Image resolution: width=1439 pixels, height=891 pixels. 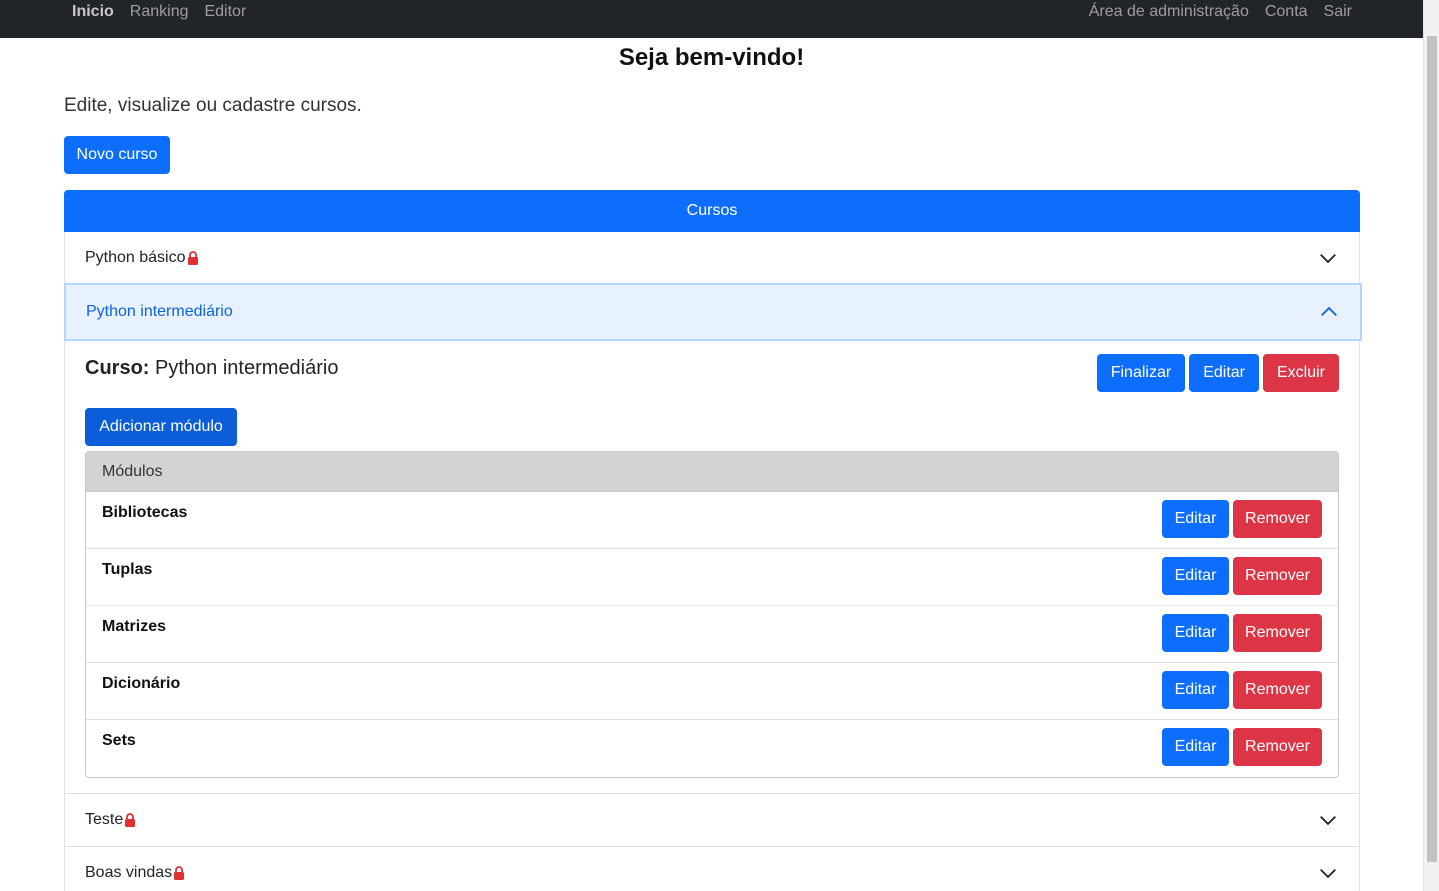 I want to click on module-name: Dicionário, so click(x=141, y=683).